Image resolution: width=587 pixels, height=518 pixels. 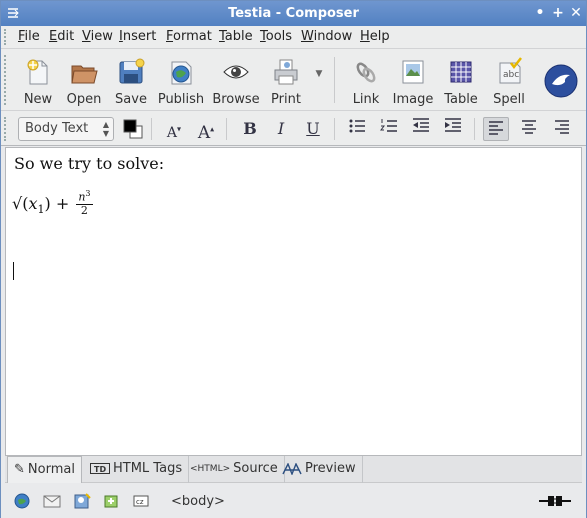 I want to click on bullet-list-button, so click(x=357, y=129).